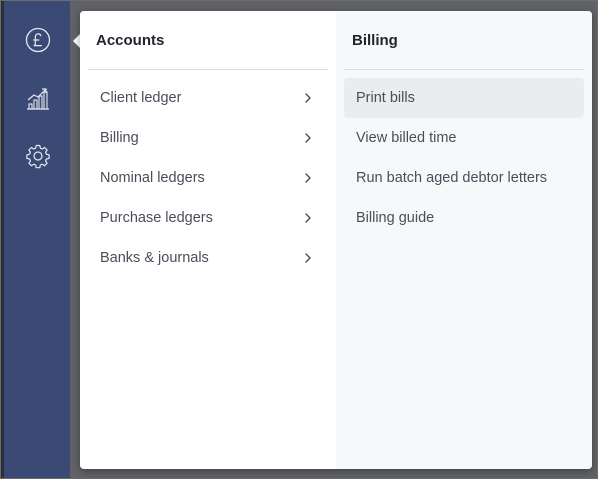  Describe the element at coordinates (452, 178) in the screenshot. I see `menu-item-label: Run batch aged debtor letters` at that location.